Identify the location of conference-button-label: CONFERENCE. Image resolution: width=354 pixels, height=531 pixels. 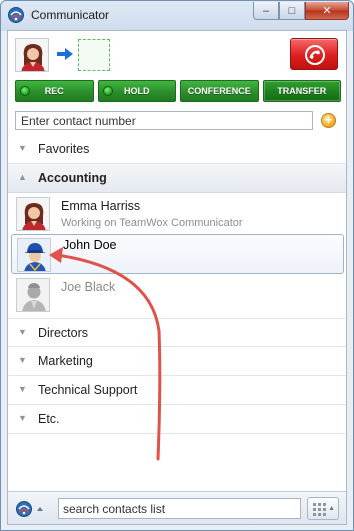
(219, 91).